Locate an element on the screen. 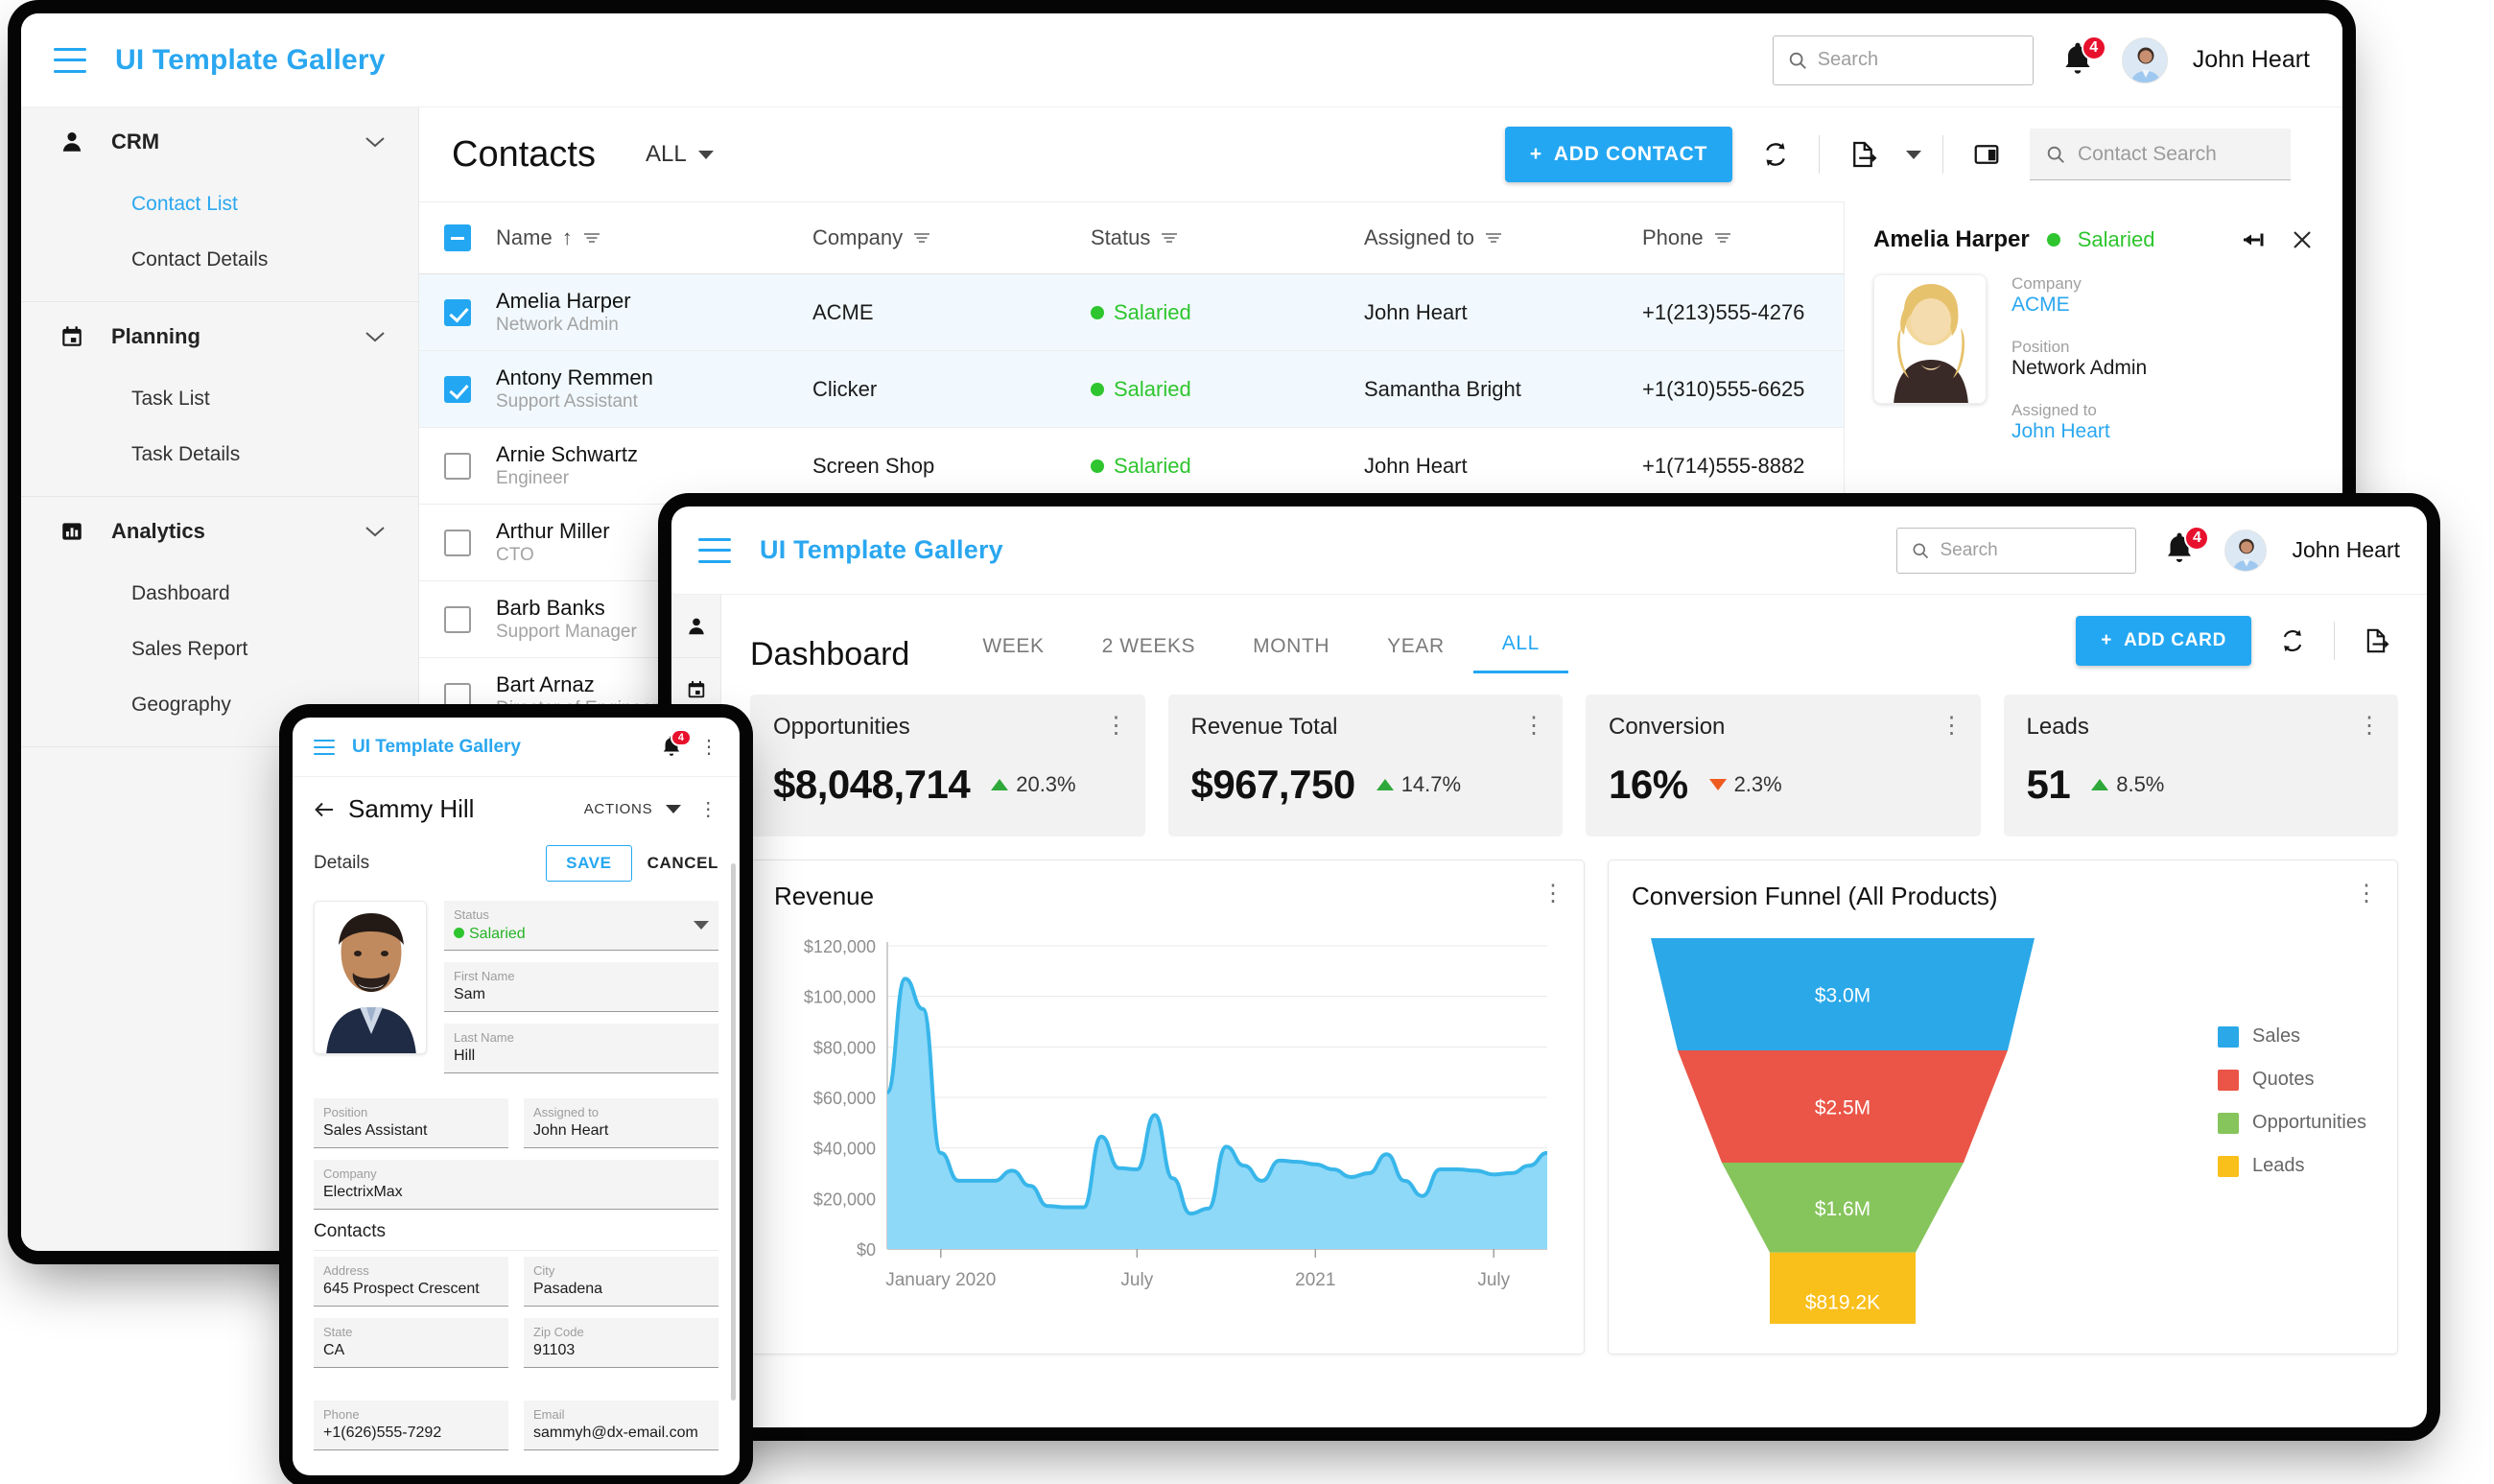 Image resolution: width=2494 pixels, height=1484 pixels. vertical-scrollbar is located at coordinates (733, 1132).